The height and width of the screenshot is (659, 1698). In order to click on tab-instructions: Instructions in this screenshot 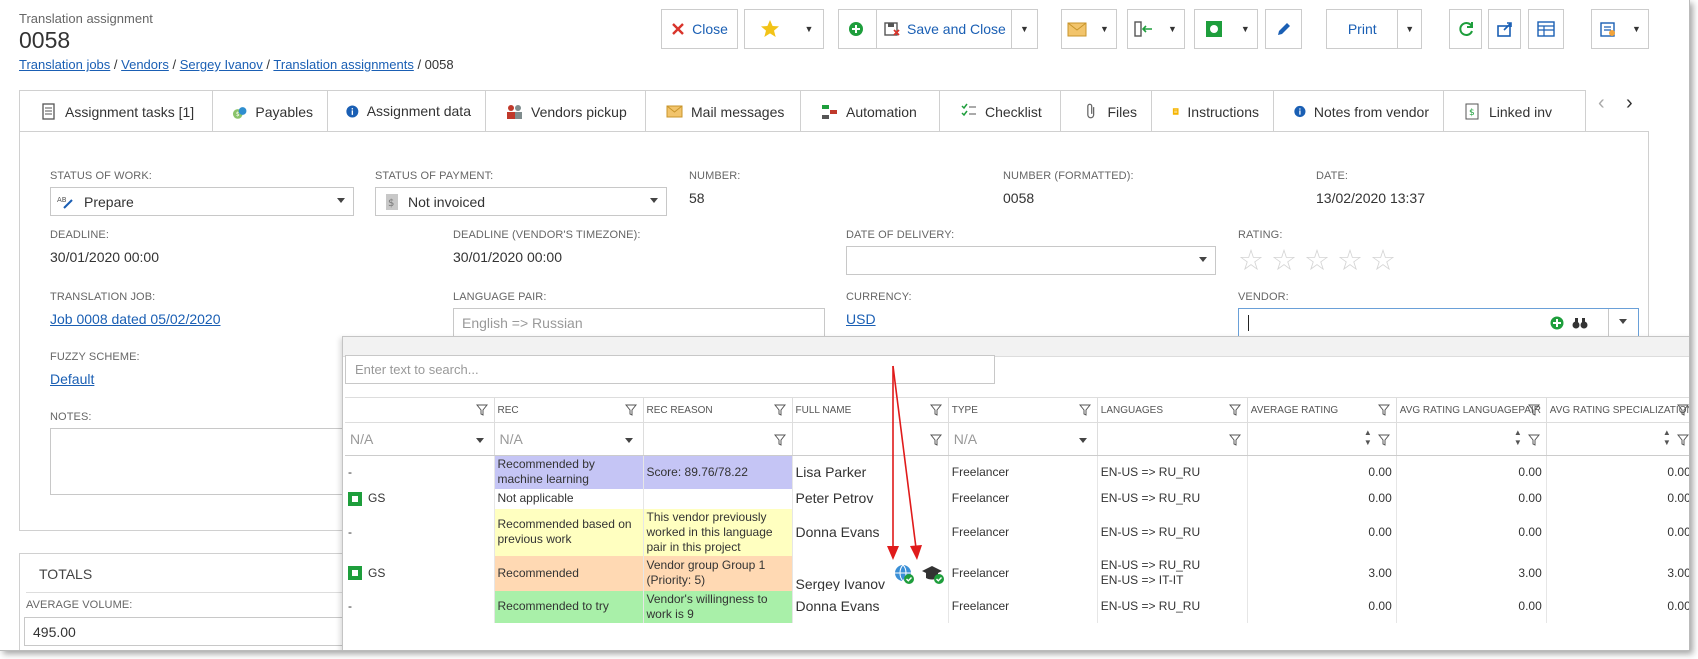, I will do `click(1213, 111)`.